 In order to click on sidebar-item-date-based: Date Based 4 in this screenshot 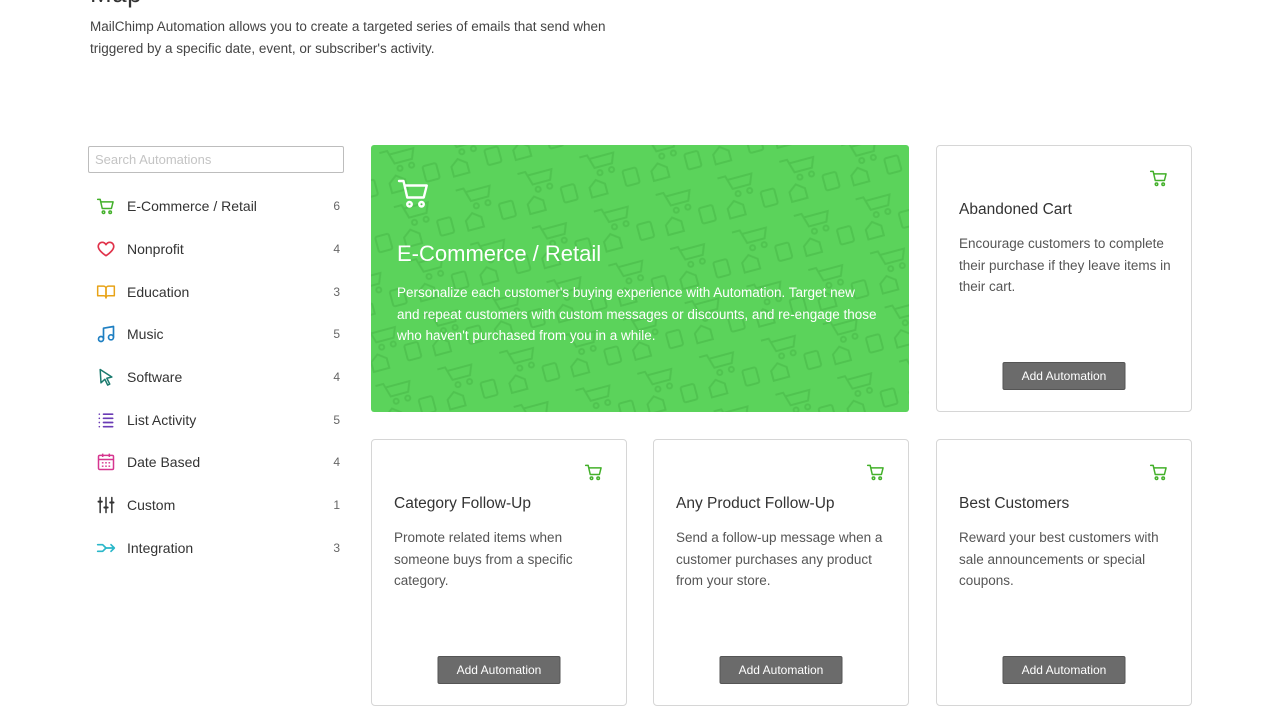, I will do `click(218, 462)`.